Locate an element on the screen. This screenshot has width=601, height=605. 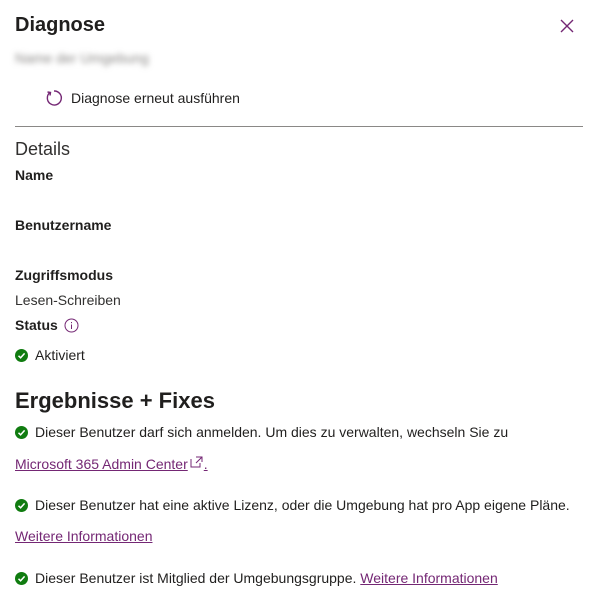
external-link-icon is located at coordinates (196, 462).